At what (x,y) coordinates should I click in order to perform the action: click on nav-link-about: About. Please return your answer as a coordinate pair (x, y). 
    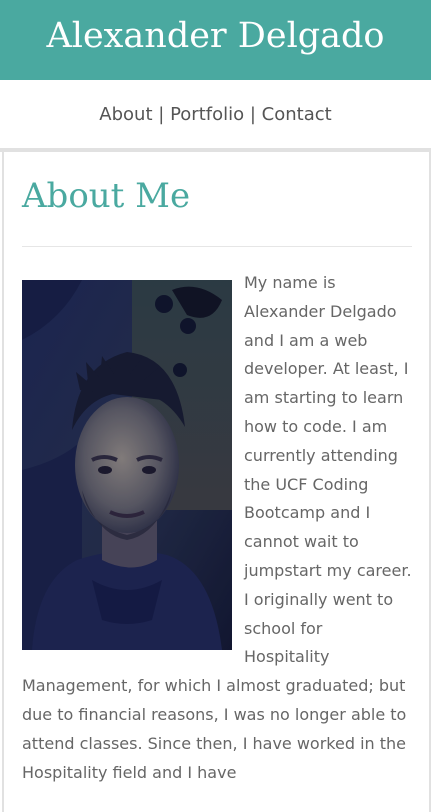
    Looking at the image, I should click on (125, 114).